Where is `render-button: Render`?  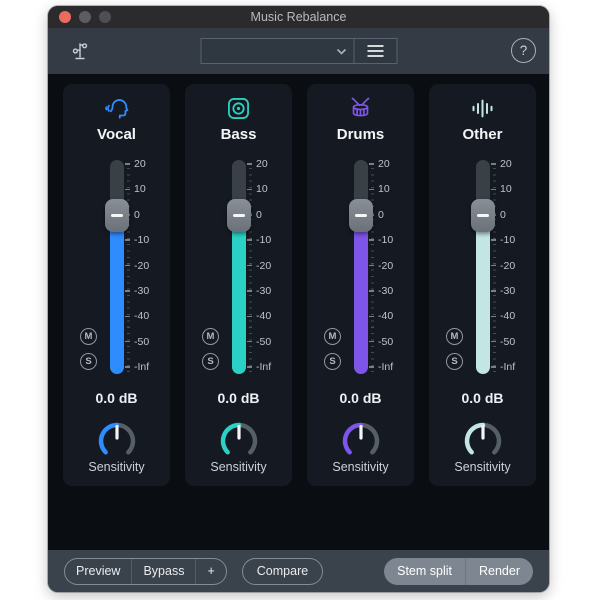 render-button: Render is located at coordinates (499, 571).